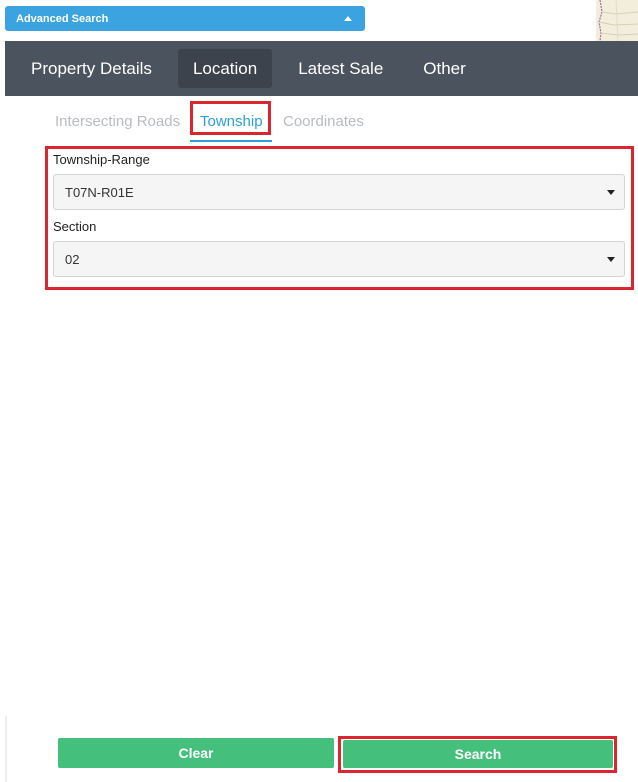 This screenshot has width=638, height=782. What do you see at coordinates (72, 259) in the screenshot?
I see `section-value: 02` at bounding box center [72, 259].